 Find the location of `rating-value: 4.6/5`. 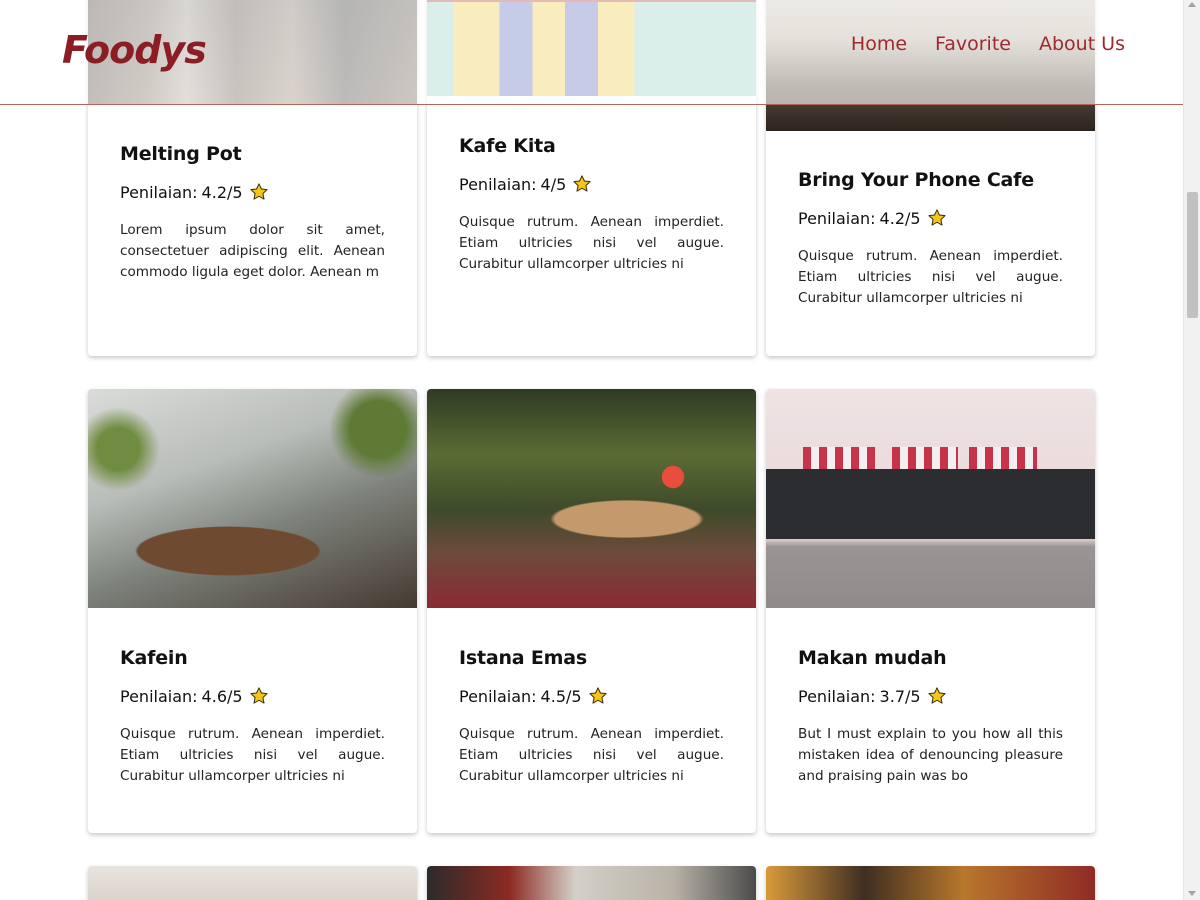

rating-value: 4.6/5 is located at coordinates (222, 696).